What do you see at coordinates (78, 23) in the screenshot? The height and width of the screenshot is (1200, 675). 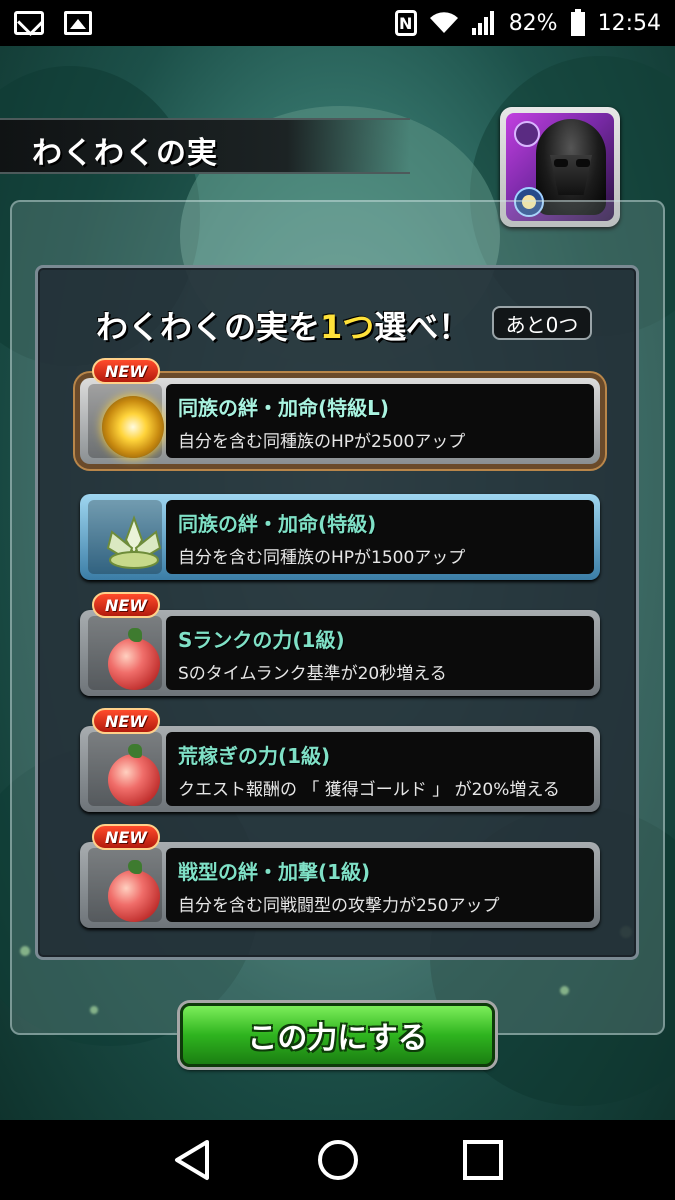 I see `gallery-icon` at bounding box center [78, 23].